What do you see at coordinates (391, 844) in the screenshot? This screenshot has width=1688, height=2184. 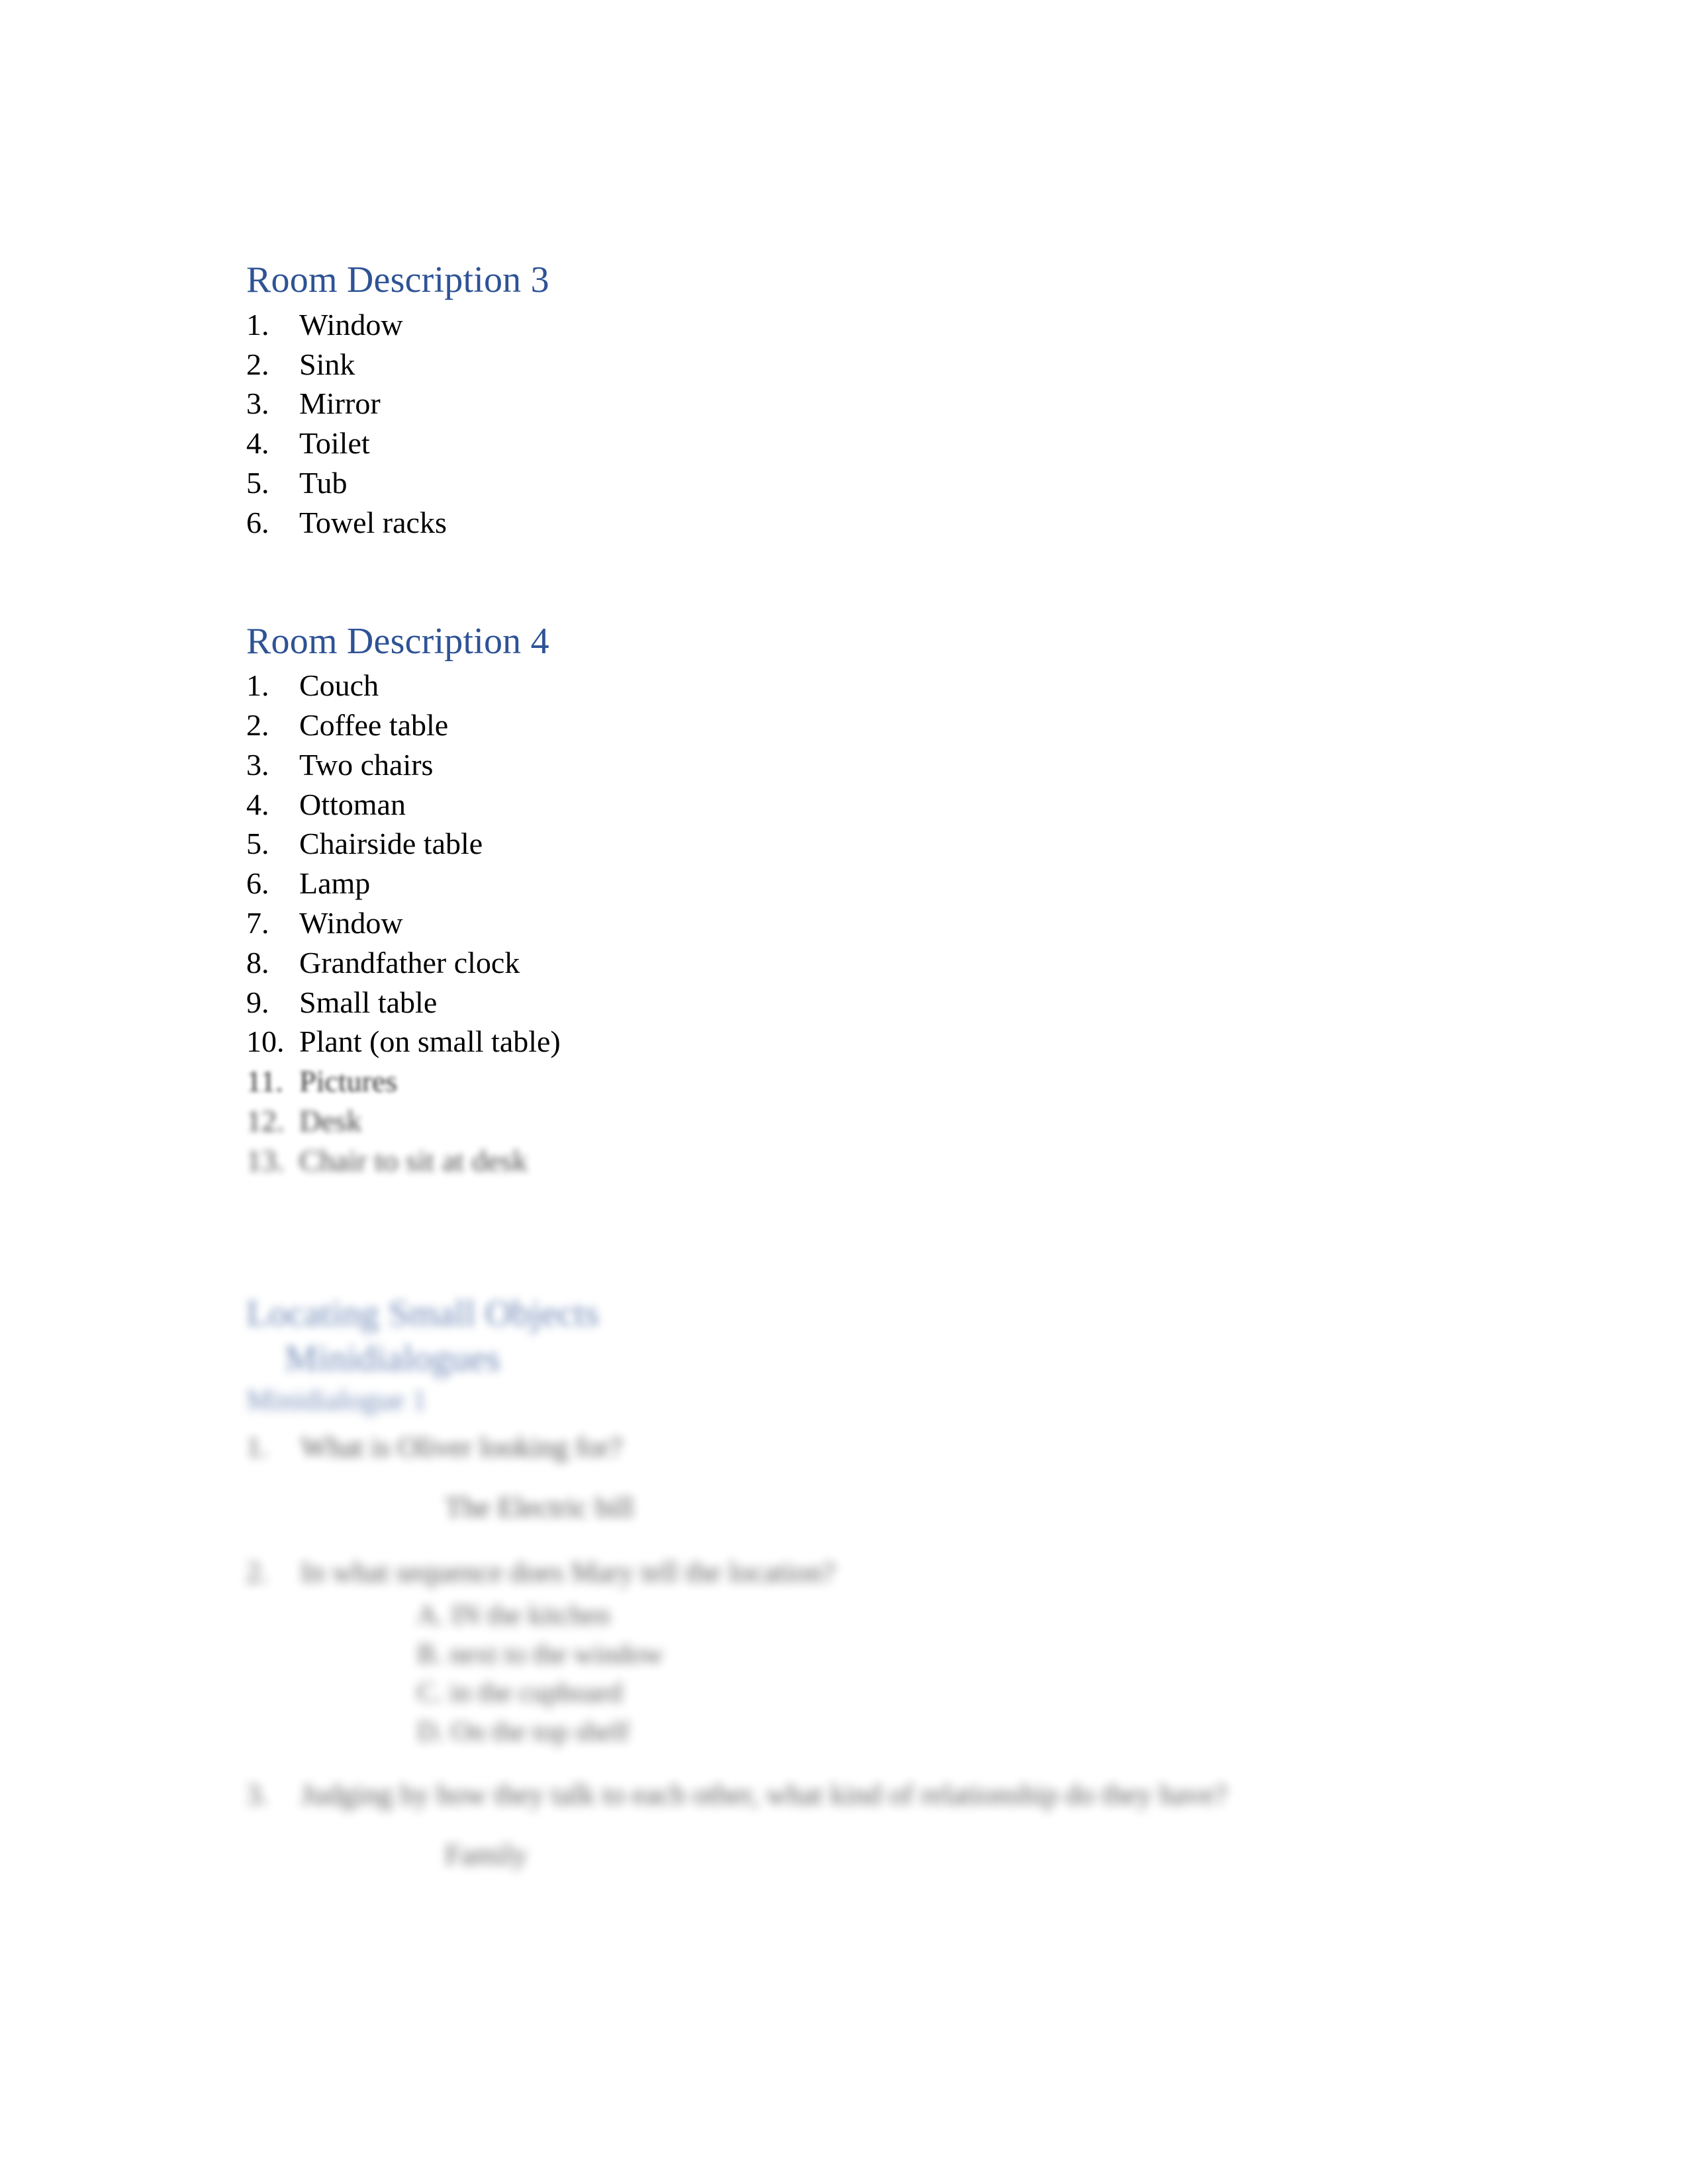 I see `list-item-label: Chairside table` at bounding box center [391, 844].